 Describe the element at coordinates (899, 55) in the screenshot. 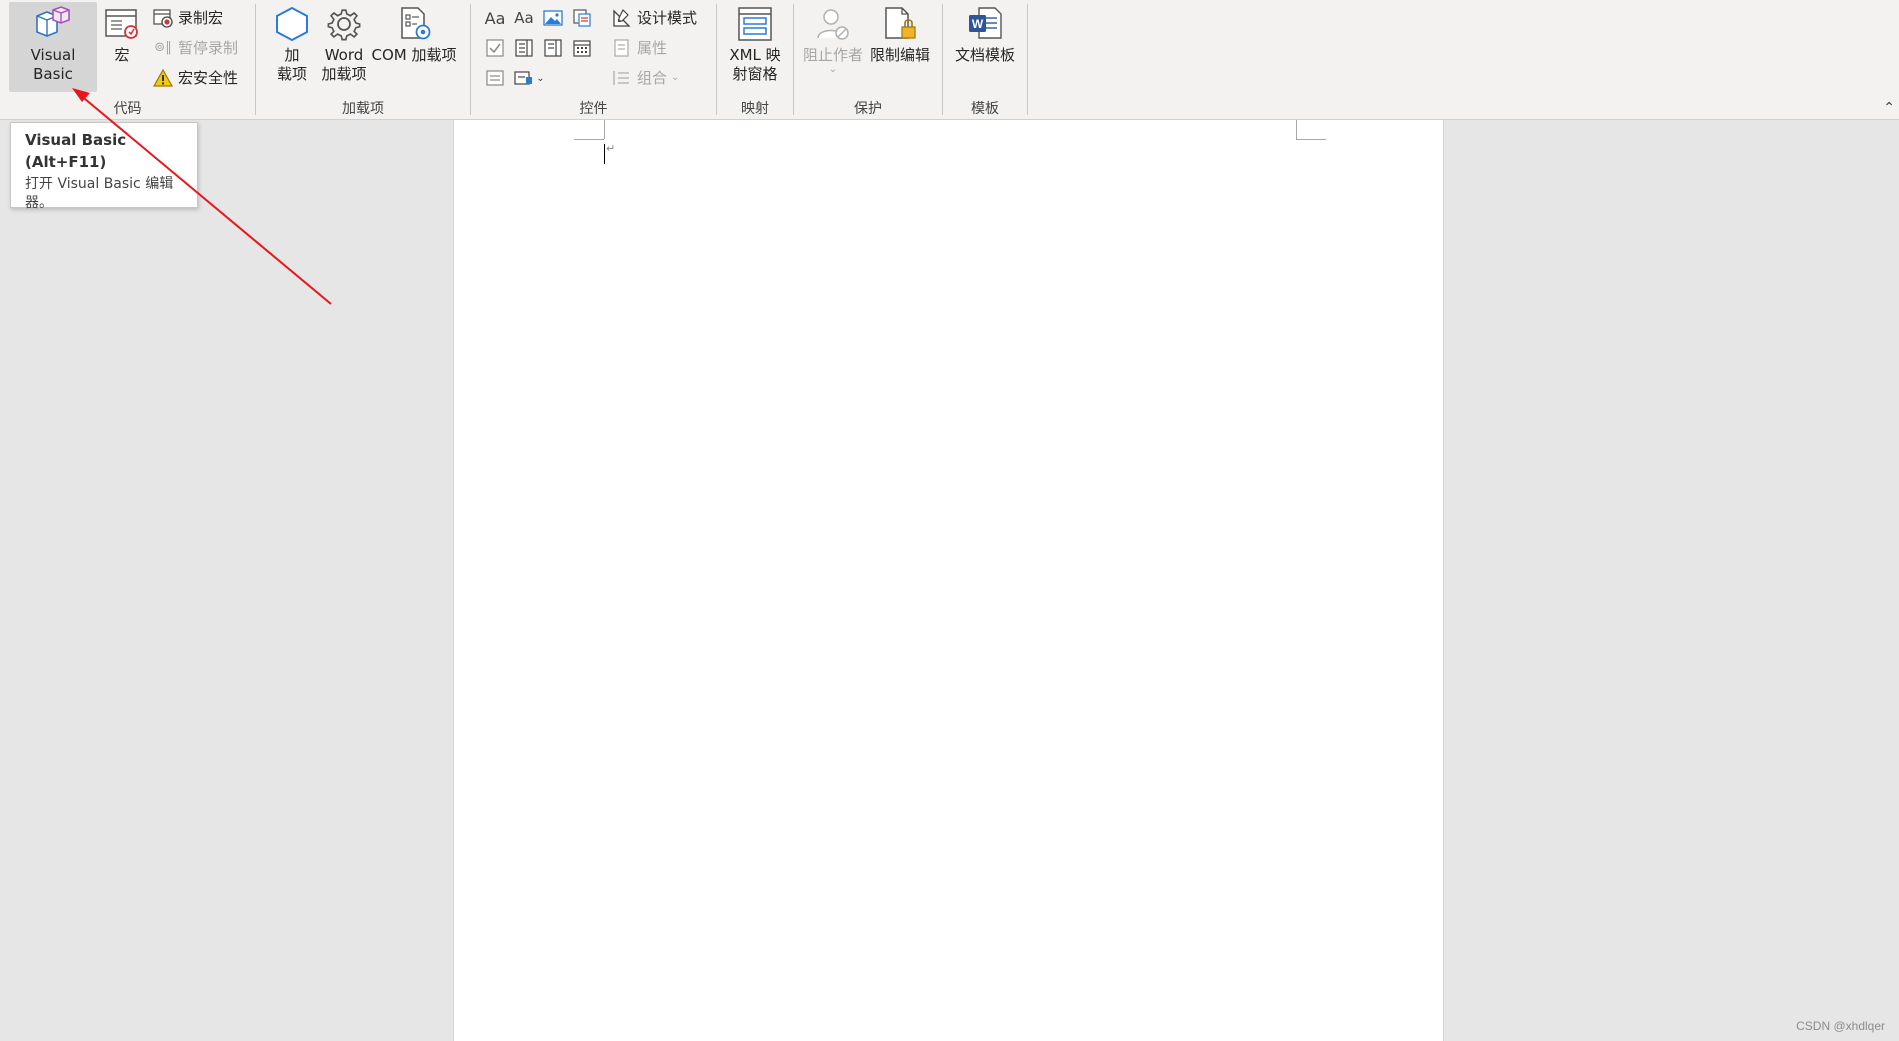

I see `restrict-editing-label: 限制编辑` at that location.